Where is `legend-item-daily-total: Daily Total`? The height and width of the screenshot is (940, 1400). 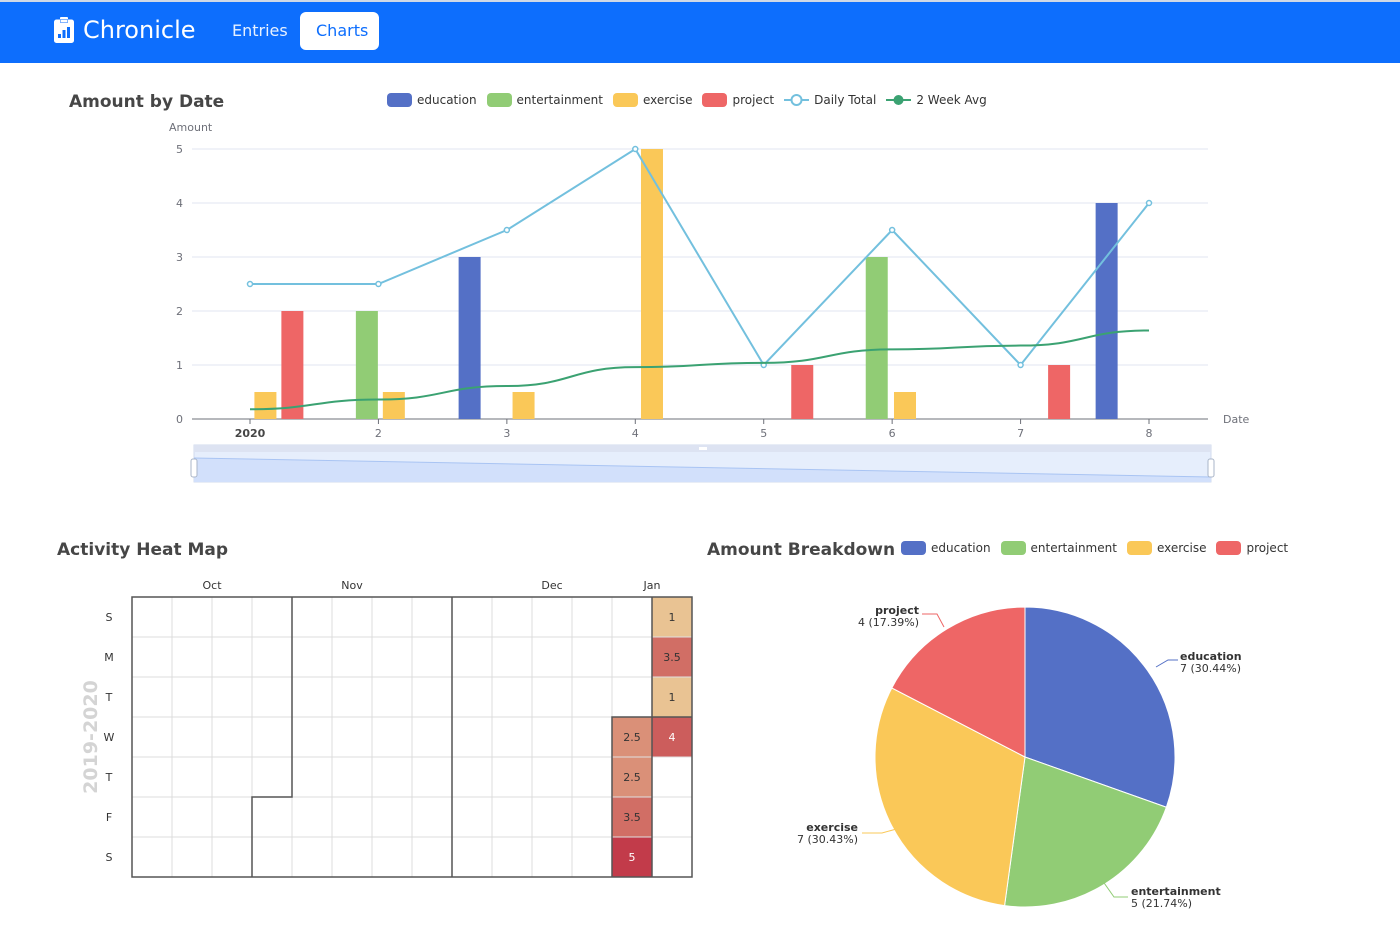
legend-item-daily-total: Daily Total is located at coordinates (830, 100).